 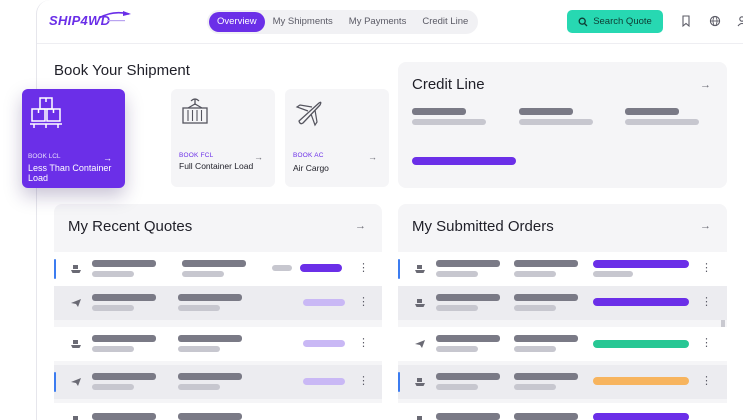 What do you see at coordinates (686, 21) in the screenshot?
I see `bookmark-icon` at bounding box center [686, 21].